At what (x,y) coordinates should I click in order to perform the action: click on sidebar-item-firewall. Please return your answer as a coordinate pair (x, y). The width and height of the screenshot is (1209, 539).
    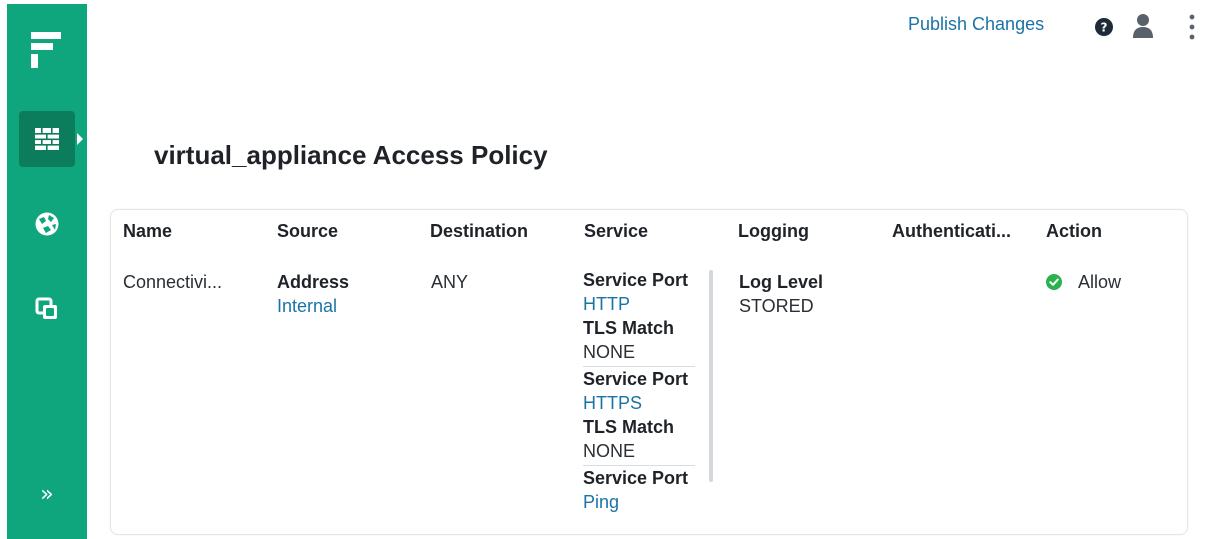
    Looking at the image, I should click on (47, 139).